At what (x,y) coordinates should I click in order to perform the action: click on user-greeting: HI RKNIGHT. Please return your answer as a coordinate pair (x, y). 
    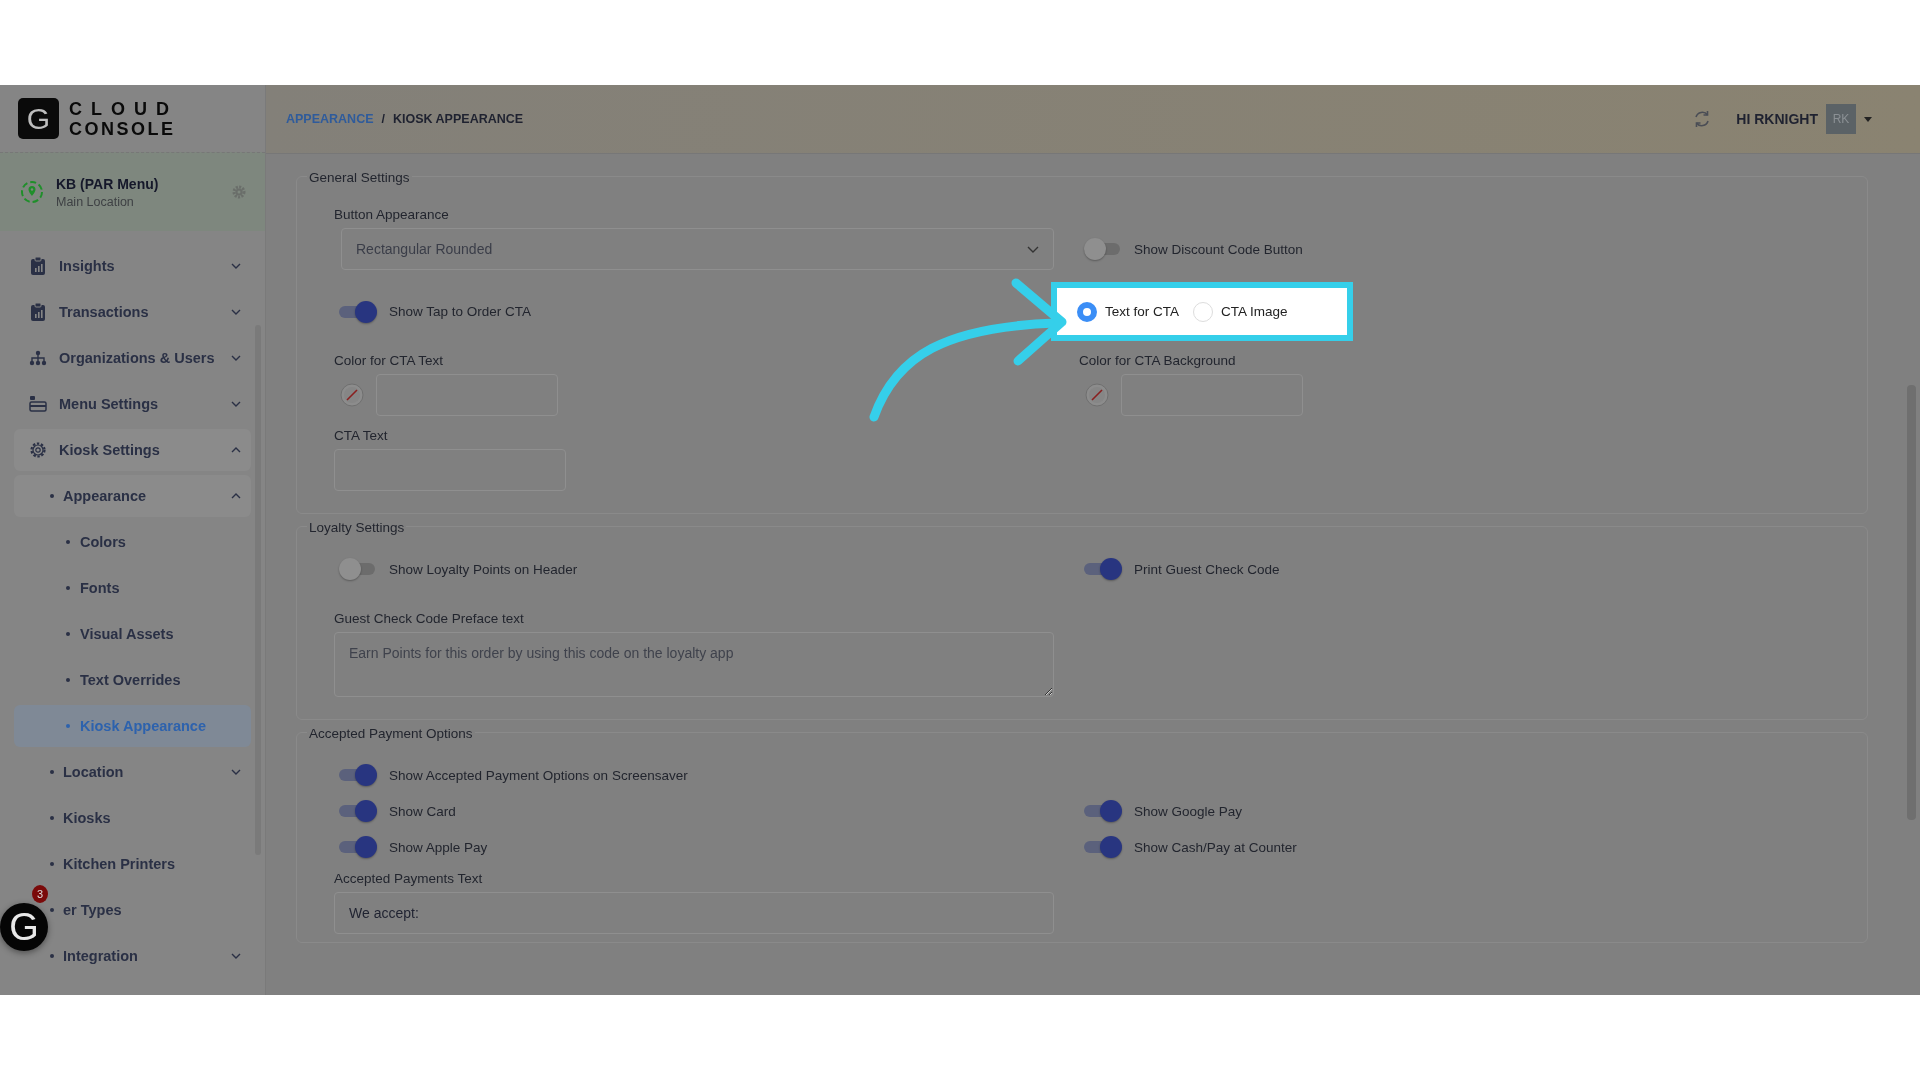
    Looking at the image, I should click on (1777, 119).